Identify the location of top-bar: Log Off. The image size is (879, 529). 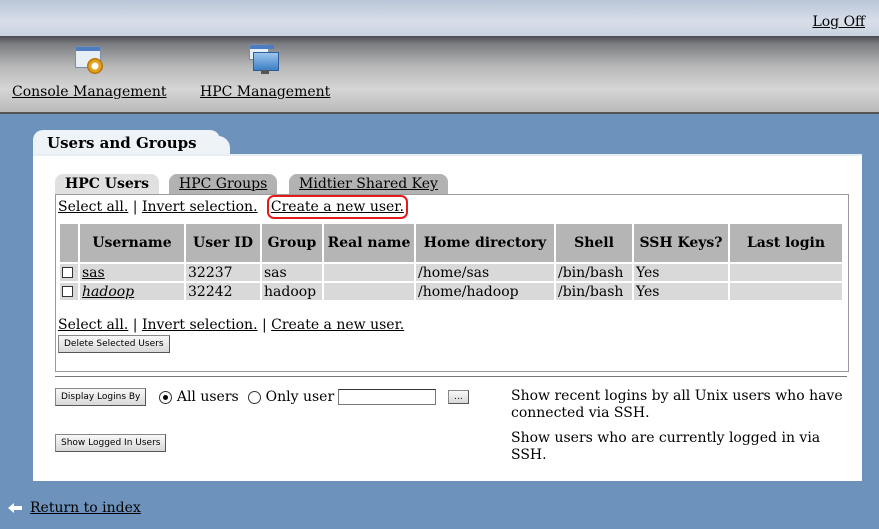
(439, 18).